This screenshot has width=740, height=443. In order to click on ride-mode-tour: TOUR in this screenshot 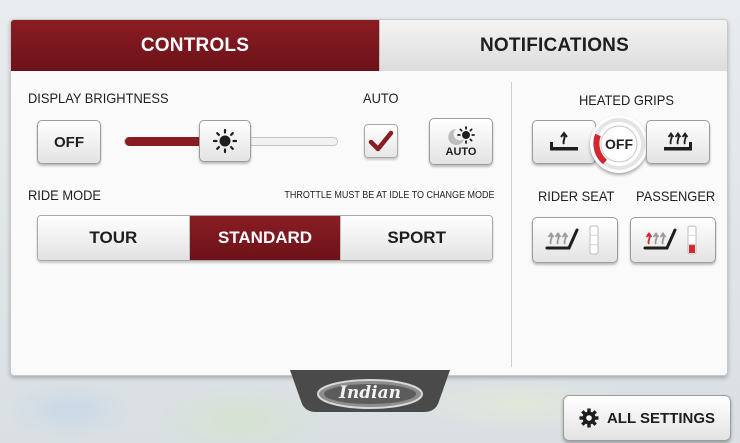, I will do `click(113, 238)`.